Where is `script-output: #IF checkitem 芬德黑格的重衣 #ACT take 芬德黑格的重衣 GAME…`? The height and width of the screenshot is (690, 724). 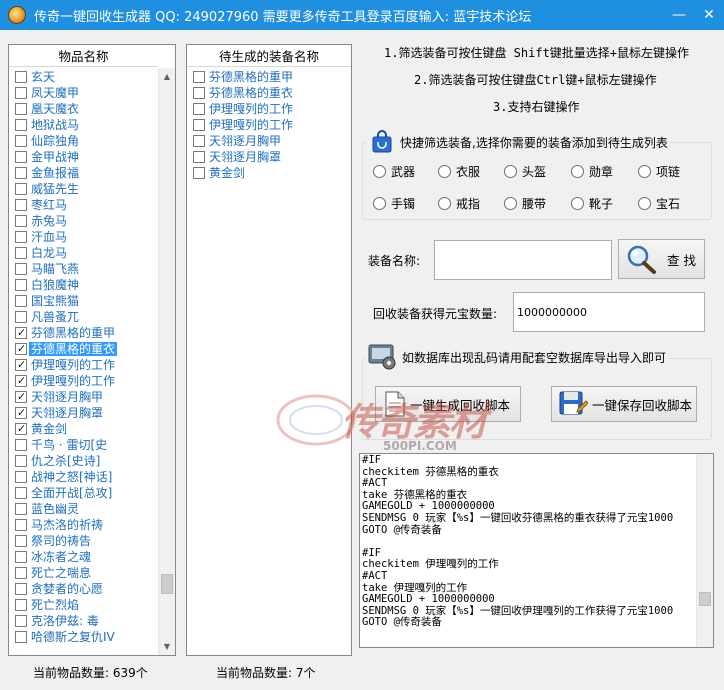
script-output: #IF checkitem 芬德黑格的重衣 #ACT take 芬德黑格的重衣 GAME… is located at coordinates (536, 550).